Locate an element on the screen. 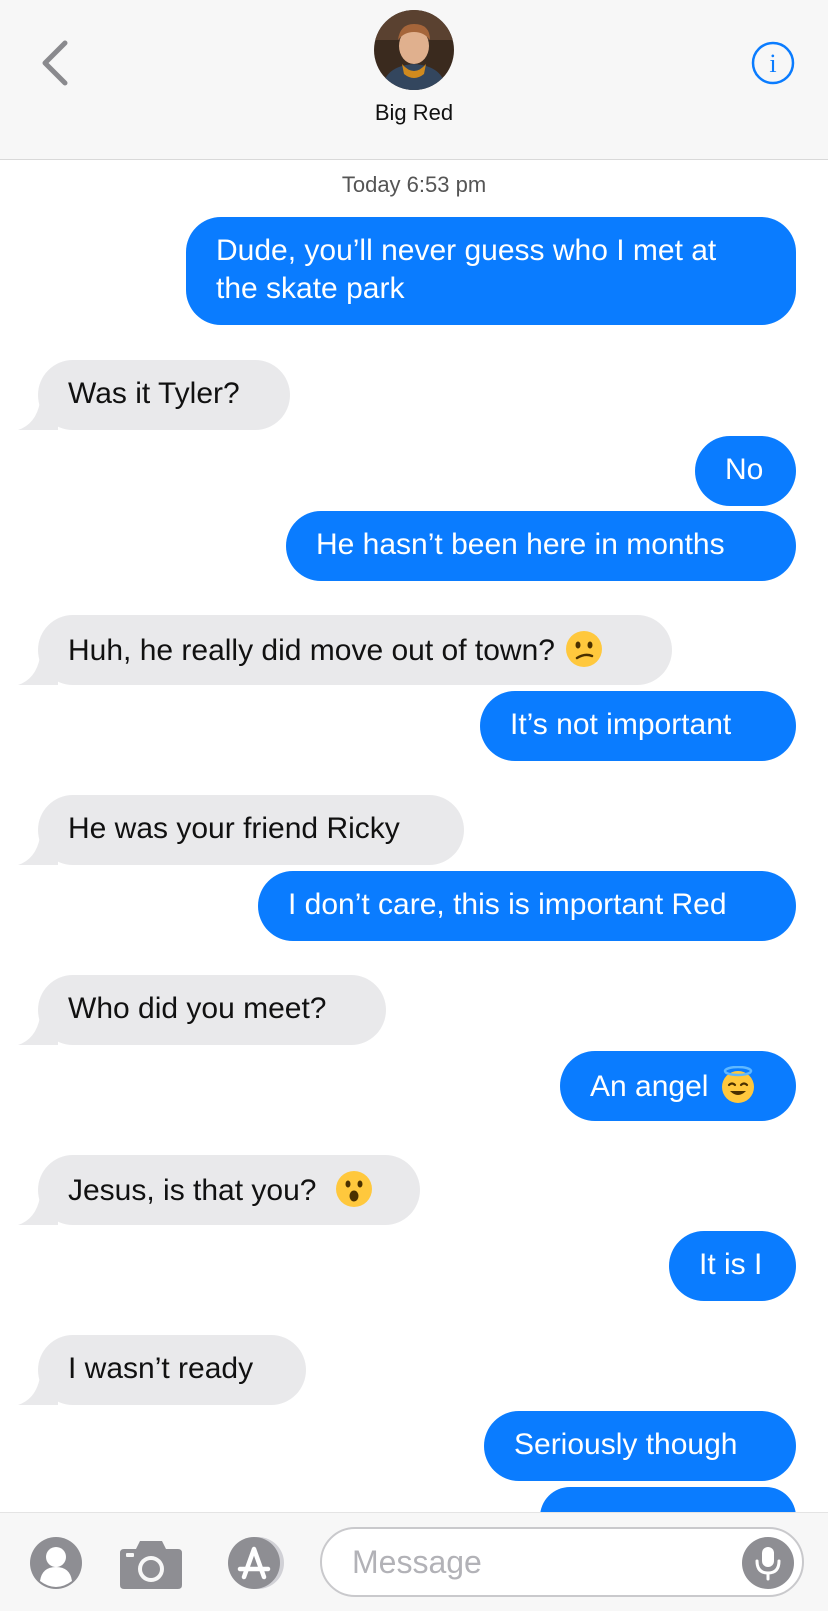 The height and width of the screenshot is (1611, 828). received-message: I wasn’t ready is located at coordinates (162, 1370).